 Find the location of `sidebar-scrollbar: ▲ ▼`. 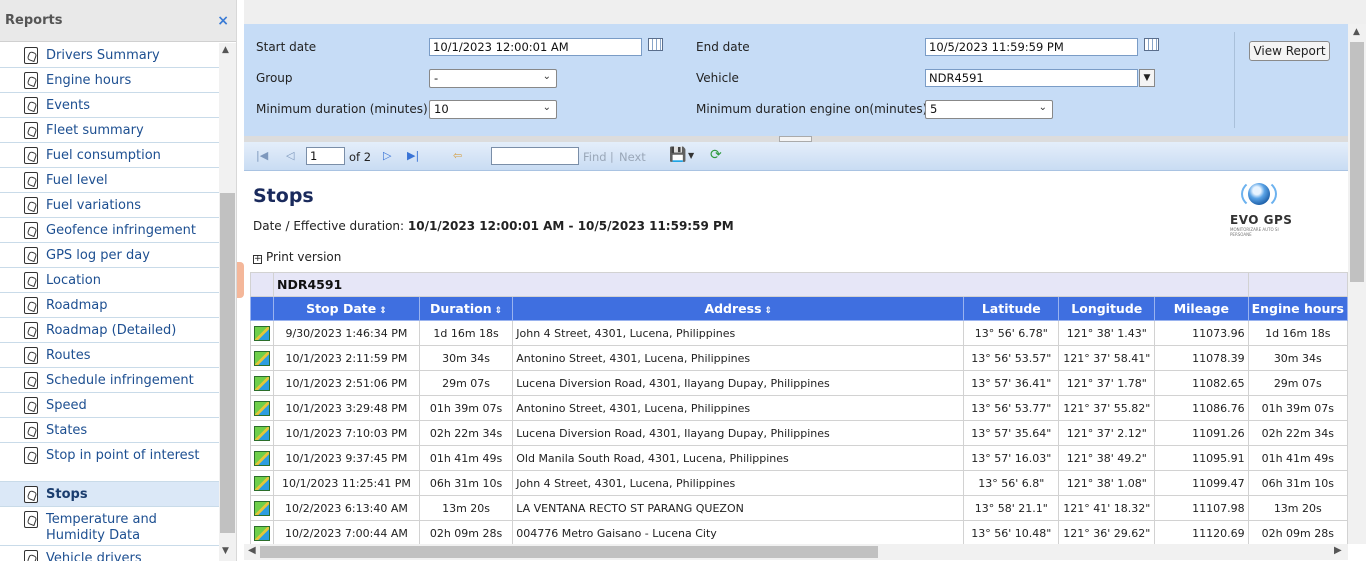

sidebar-scrollbar: ▲ ▼ is located at coordinates (227, 302).